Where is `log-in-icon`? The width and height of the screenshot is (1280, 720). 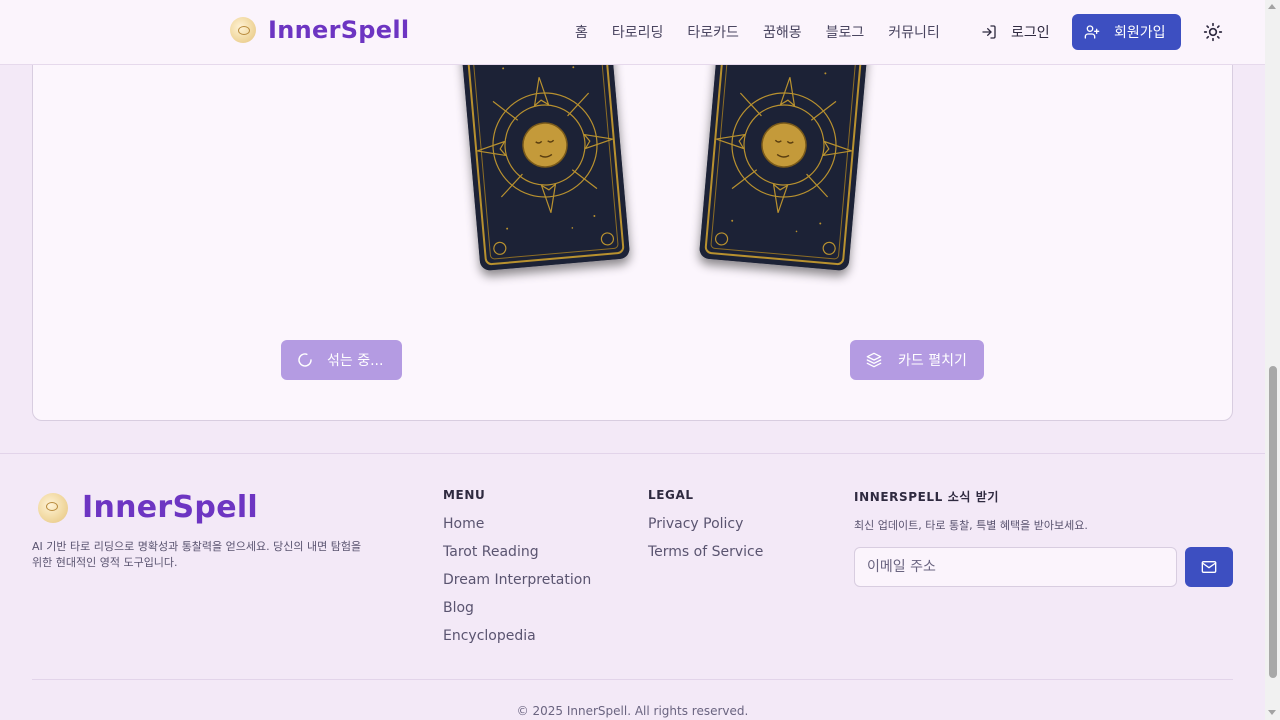
log-in-icon is located at coordinates (989, 32).